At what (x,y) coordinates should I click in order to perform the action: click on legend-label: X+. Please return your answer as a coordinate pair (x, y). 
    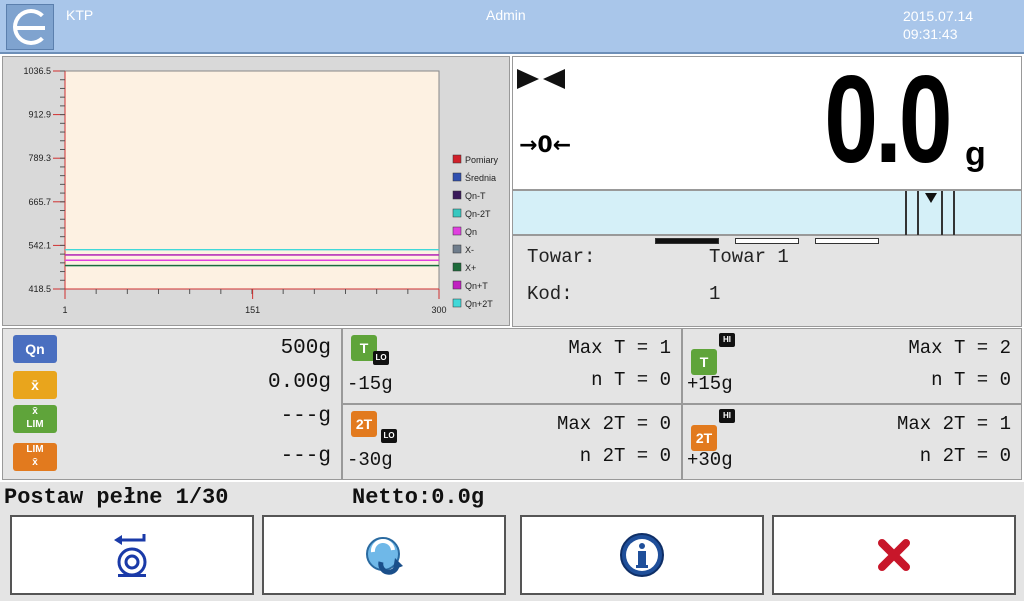
    Looking at the image, I should click on (470, 268).